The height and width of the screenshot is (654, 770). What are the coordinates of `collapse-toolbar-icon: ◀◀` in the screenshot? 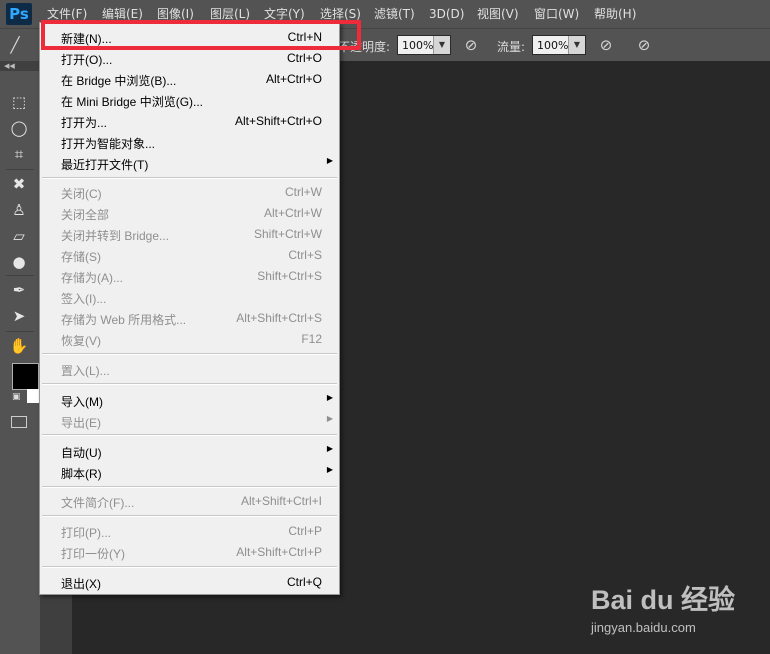 It's located at (20, 66).